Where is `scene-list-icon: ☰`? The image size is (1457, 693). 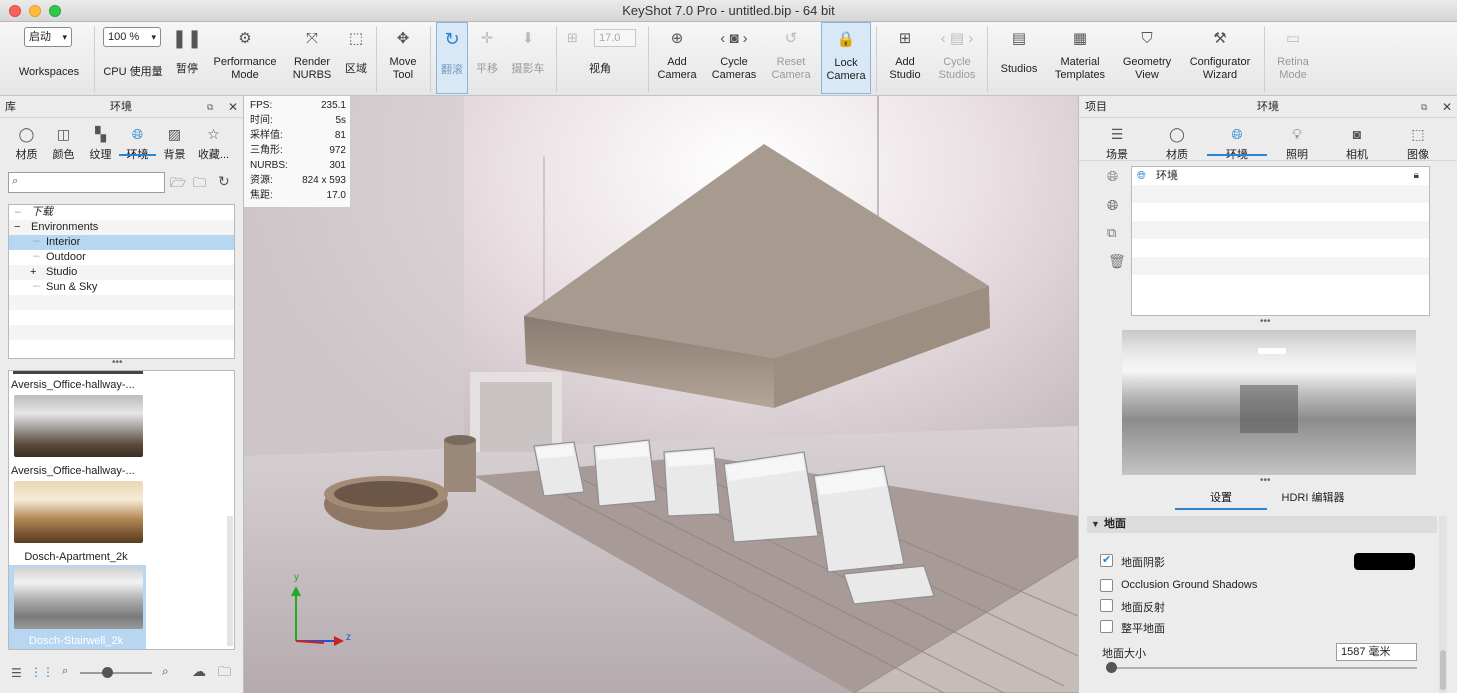 scene-list-icon: ☰ is located at coordinates (1117, 134).